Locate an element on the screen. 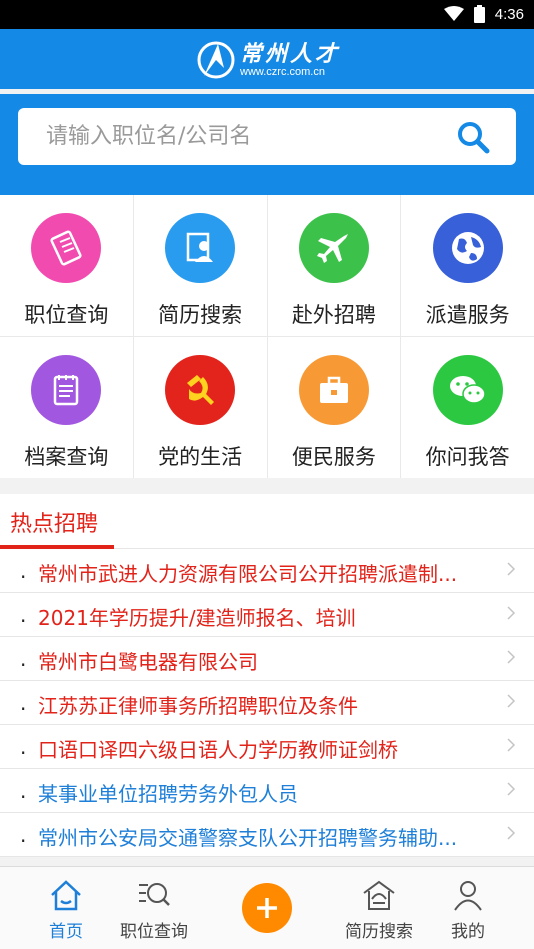 The width and height of the screenshot is (534, 949). tab-label: 首页 is located at coordinates (66, 932).